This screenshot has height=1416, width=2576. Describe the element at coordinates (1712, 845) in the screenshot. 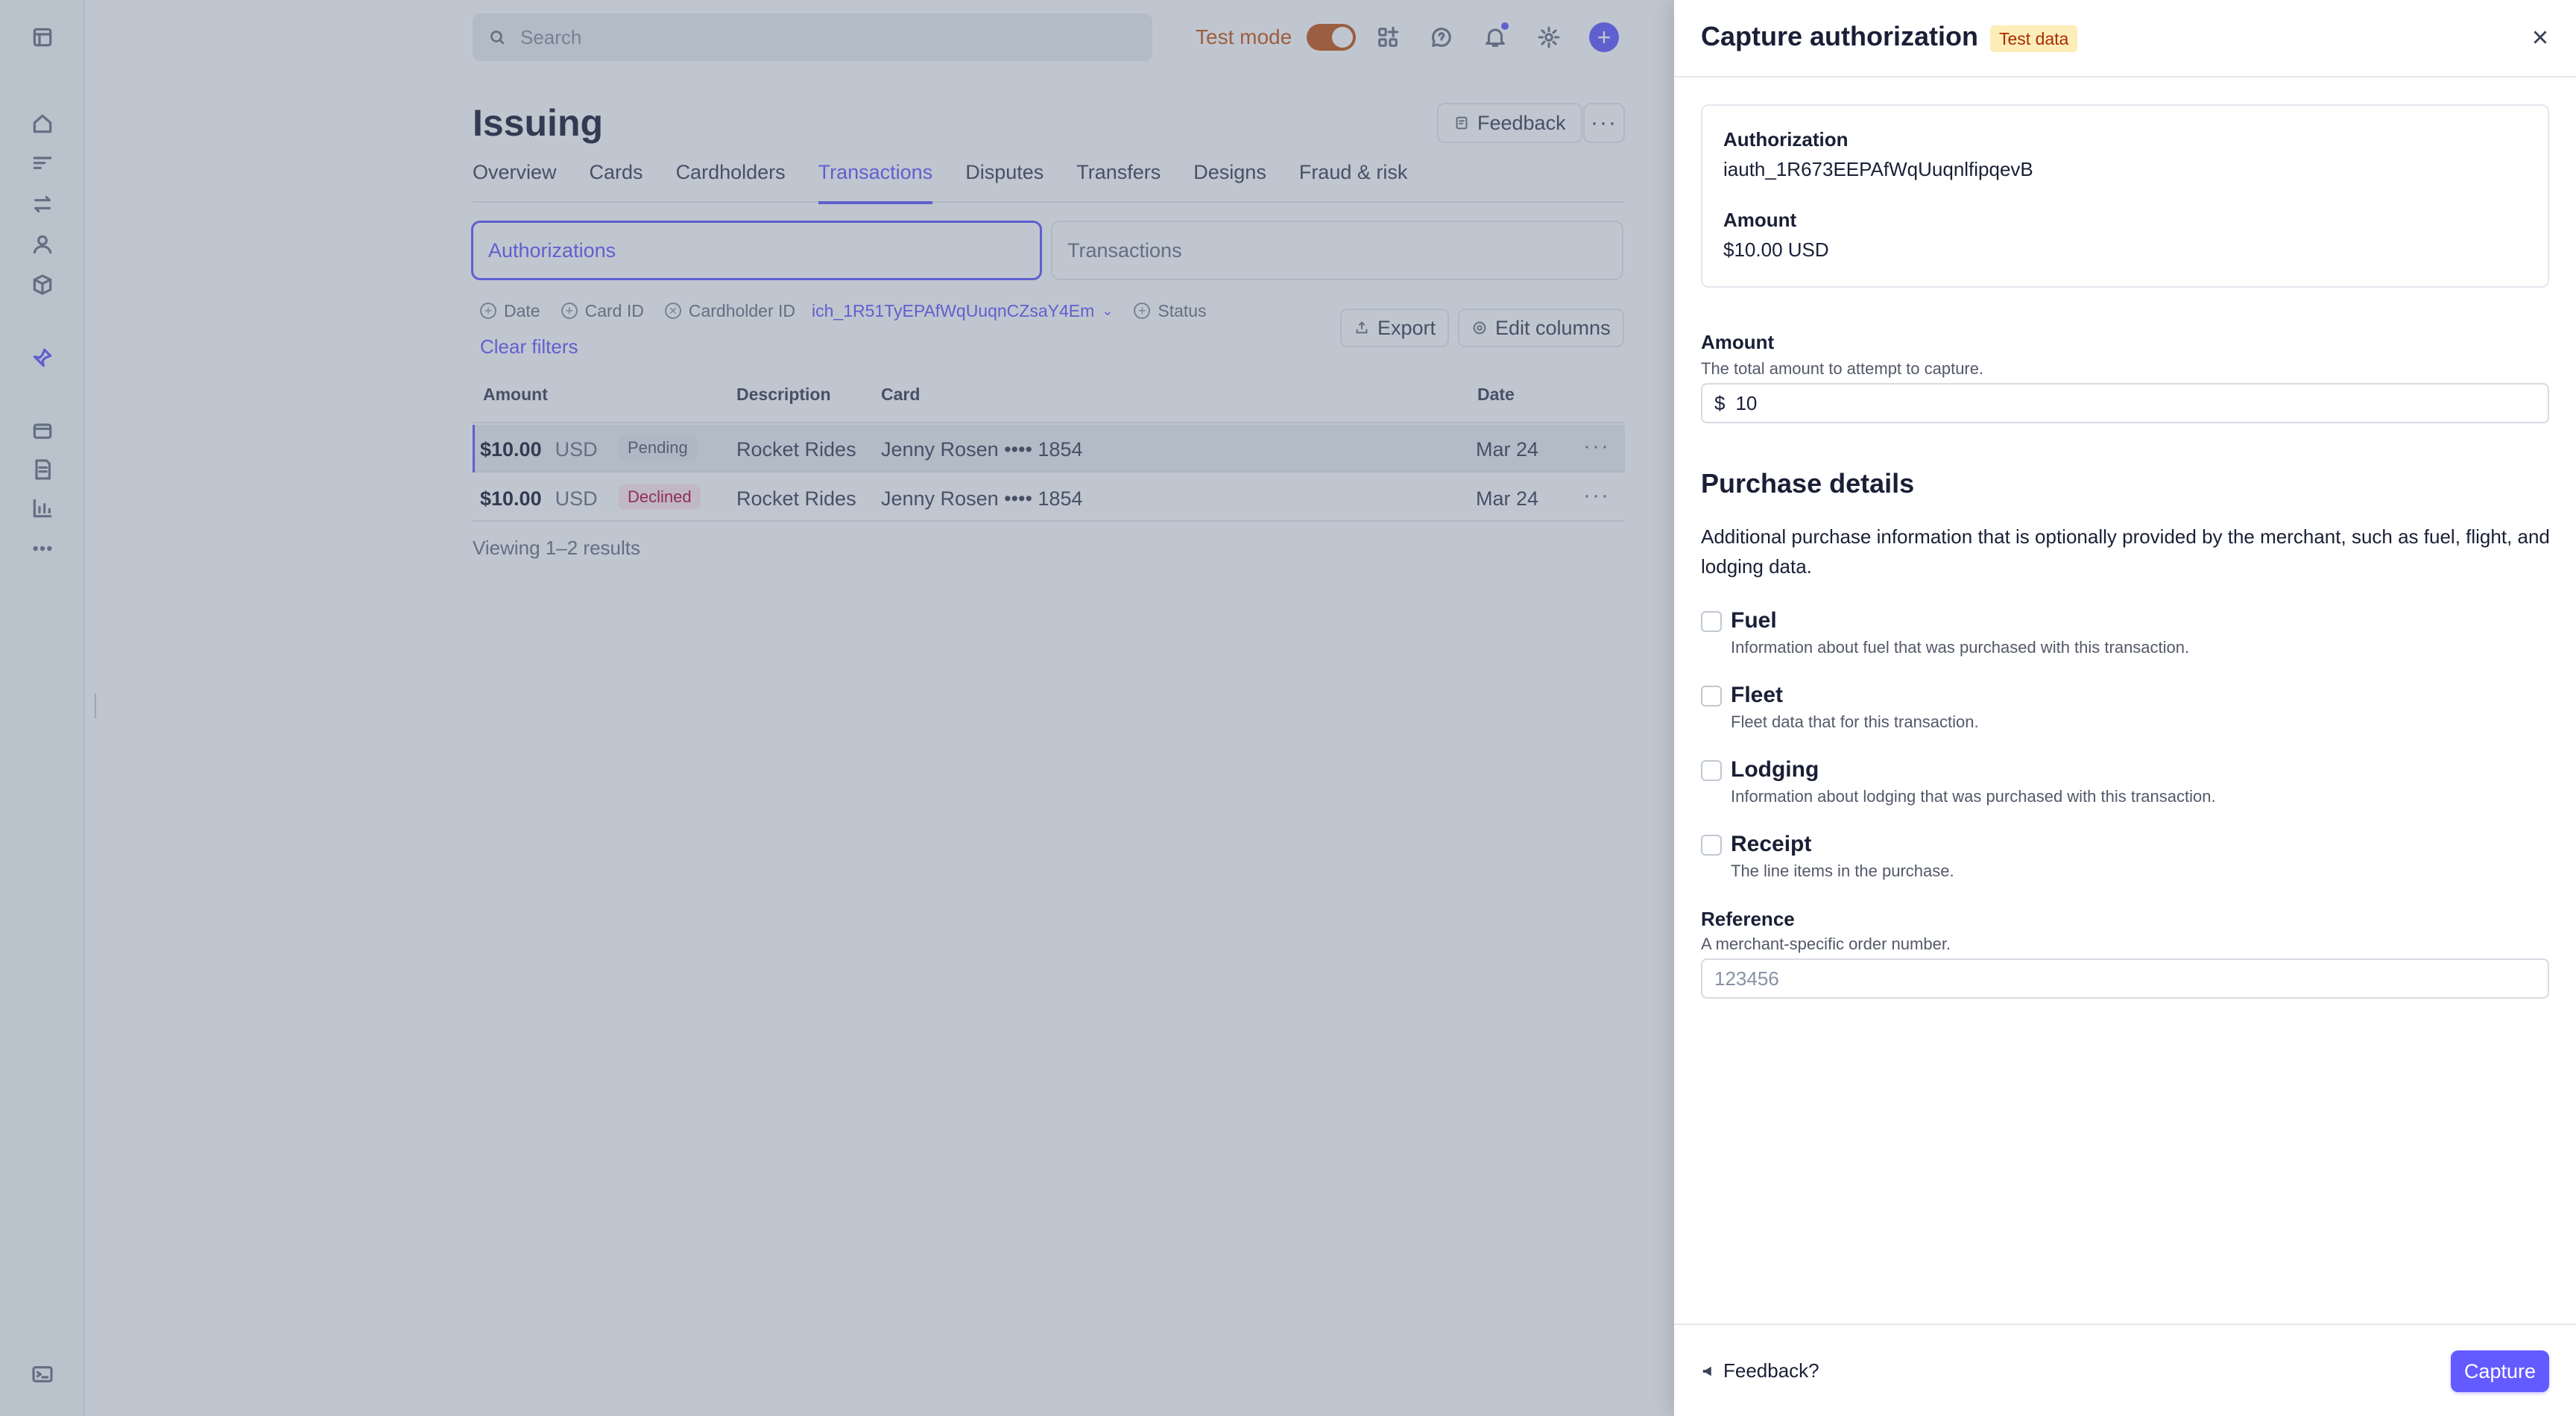

I see `receipt-checkbox` at that location.